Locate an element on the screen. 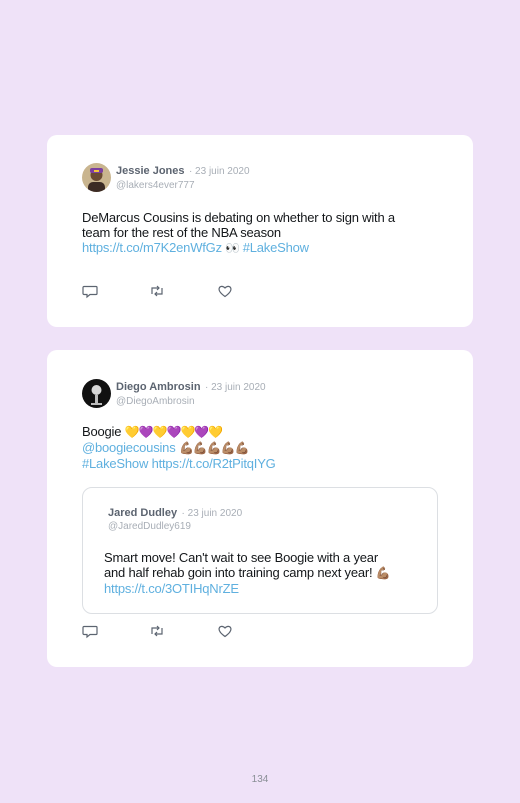  flex-emoji: 💪🏽 is located at coordinates (383, 573).